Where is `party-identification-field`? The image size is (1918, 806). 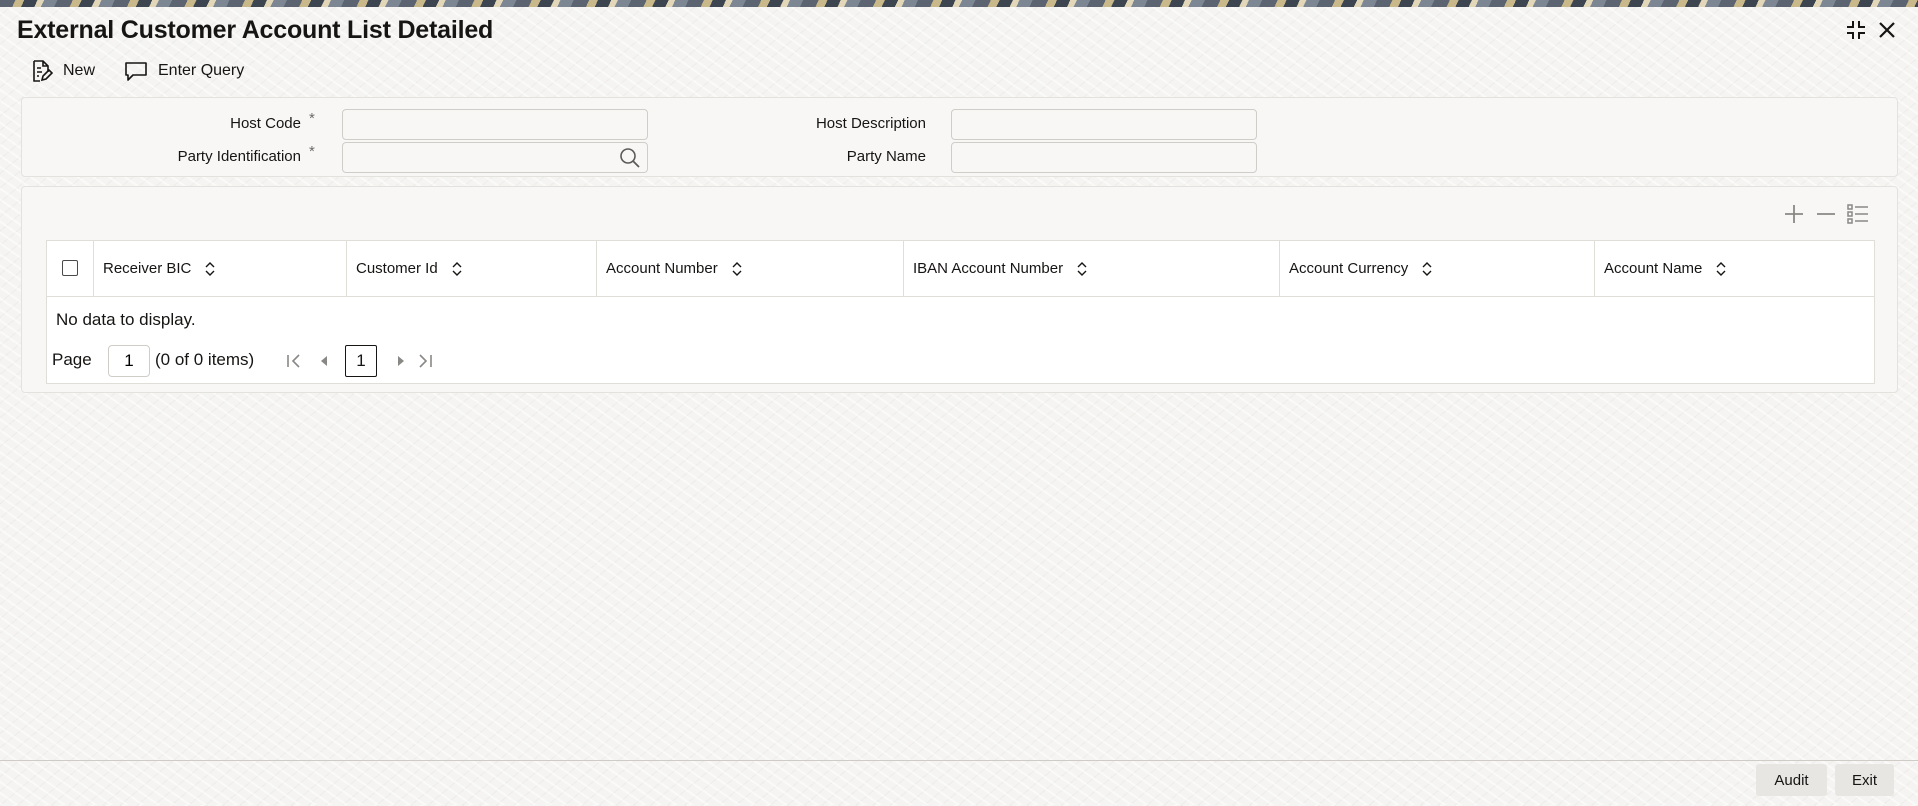
party-identification-field is located at coordinates (495, 157).